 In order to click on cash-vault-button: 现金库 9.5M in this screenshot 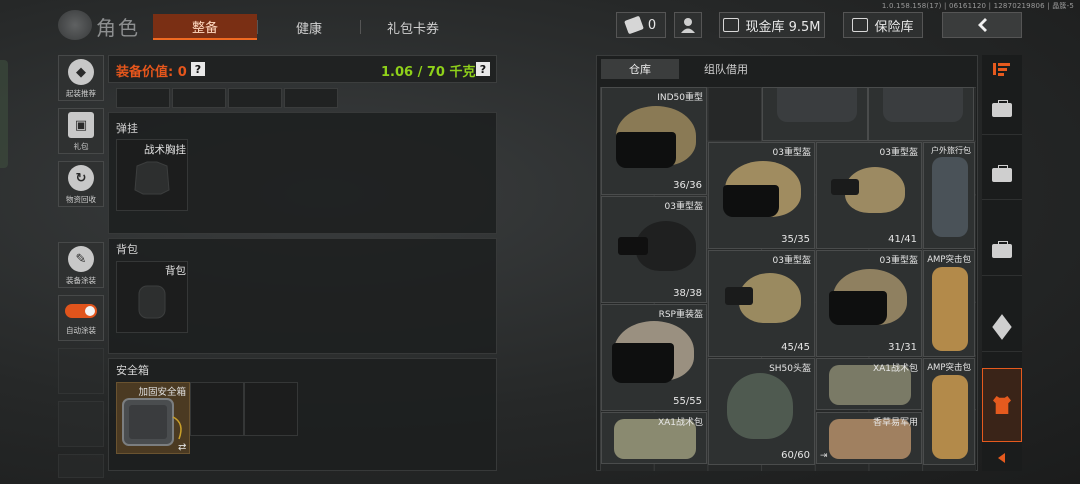, I will do `click(772, 25)`.